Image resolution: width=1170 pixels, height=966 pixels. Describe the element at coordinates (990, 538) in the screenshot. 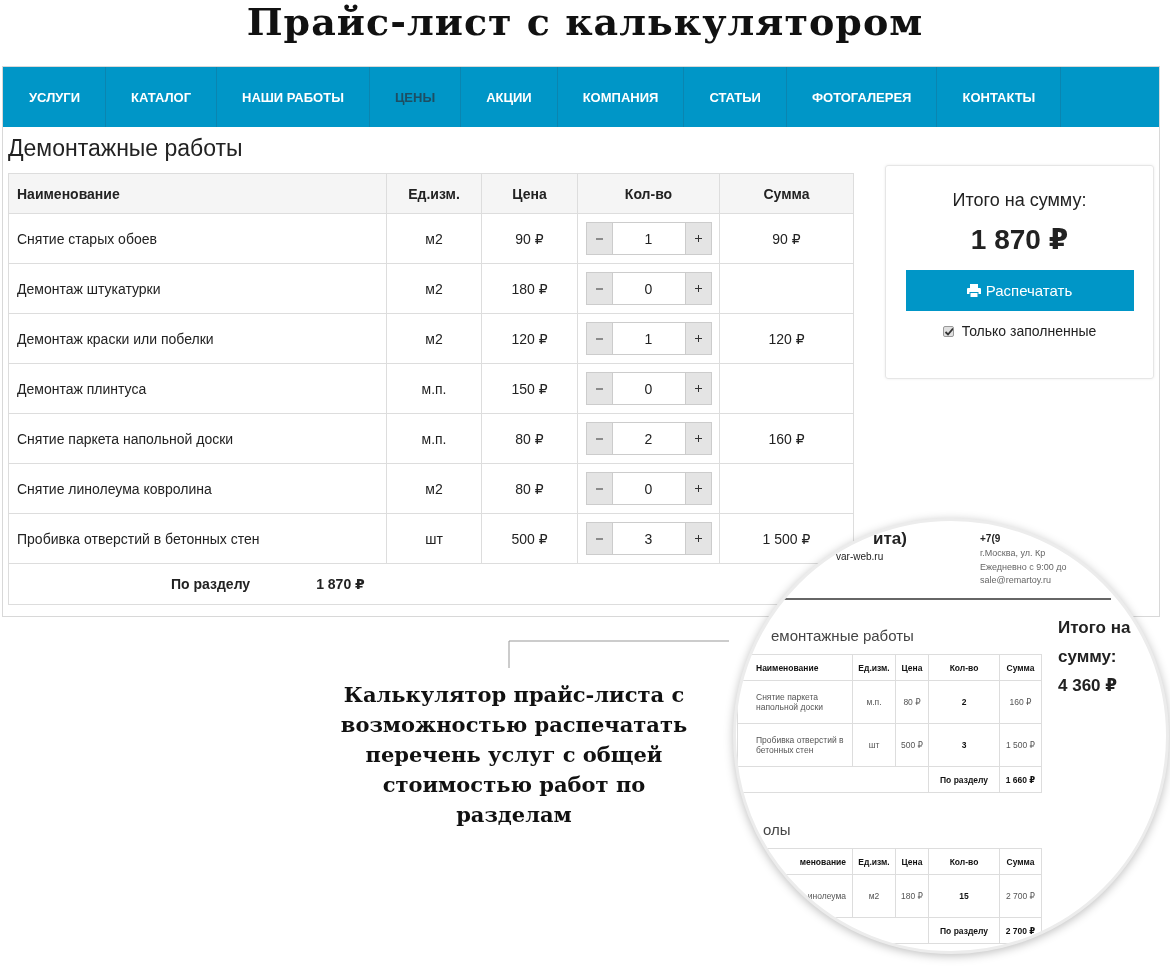

I see `phone-number: +7(9` at that location.